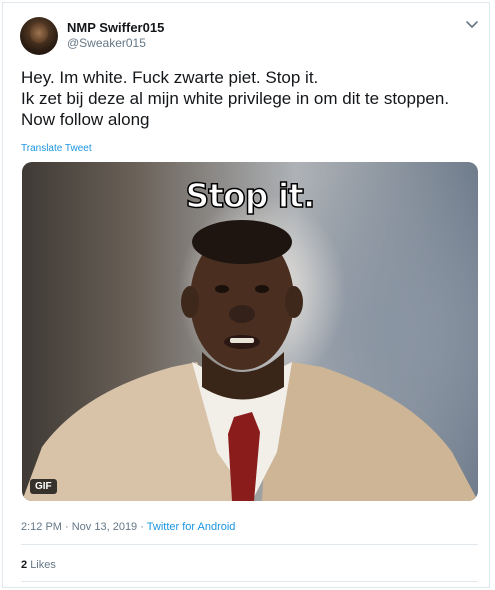 The height and width of the screenshot is (590, 495). I want to click on gif-caption: Stop it., so click(250, 195).